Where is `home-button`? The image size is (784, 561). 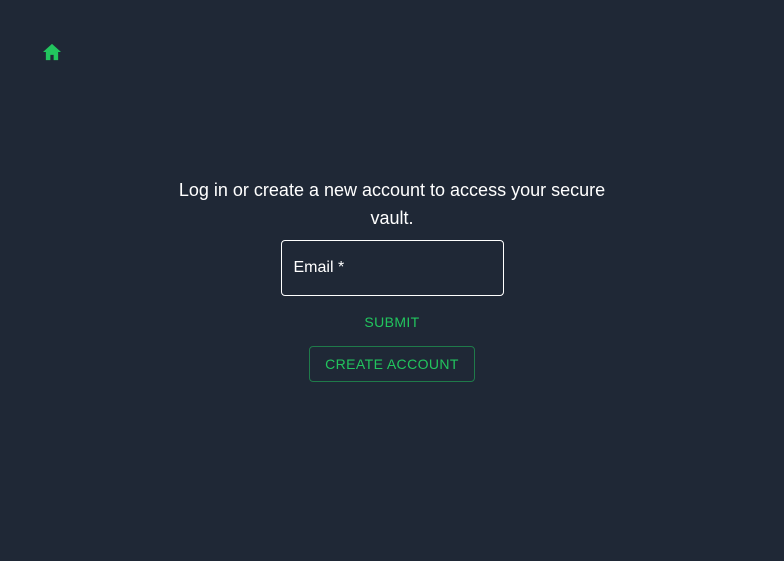
home-button is located at coordinates (52, 52).